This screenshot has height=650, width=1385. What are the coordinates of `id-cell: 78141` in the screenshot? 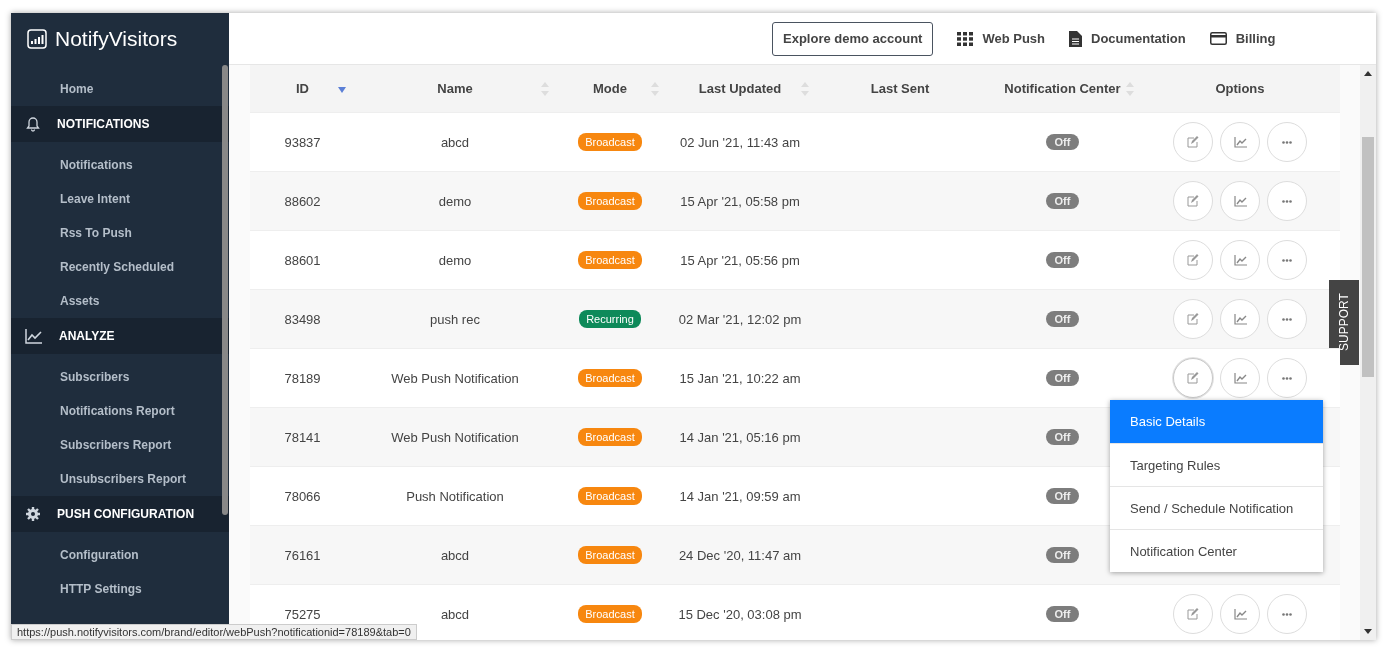 It's located at (302, 437).